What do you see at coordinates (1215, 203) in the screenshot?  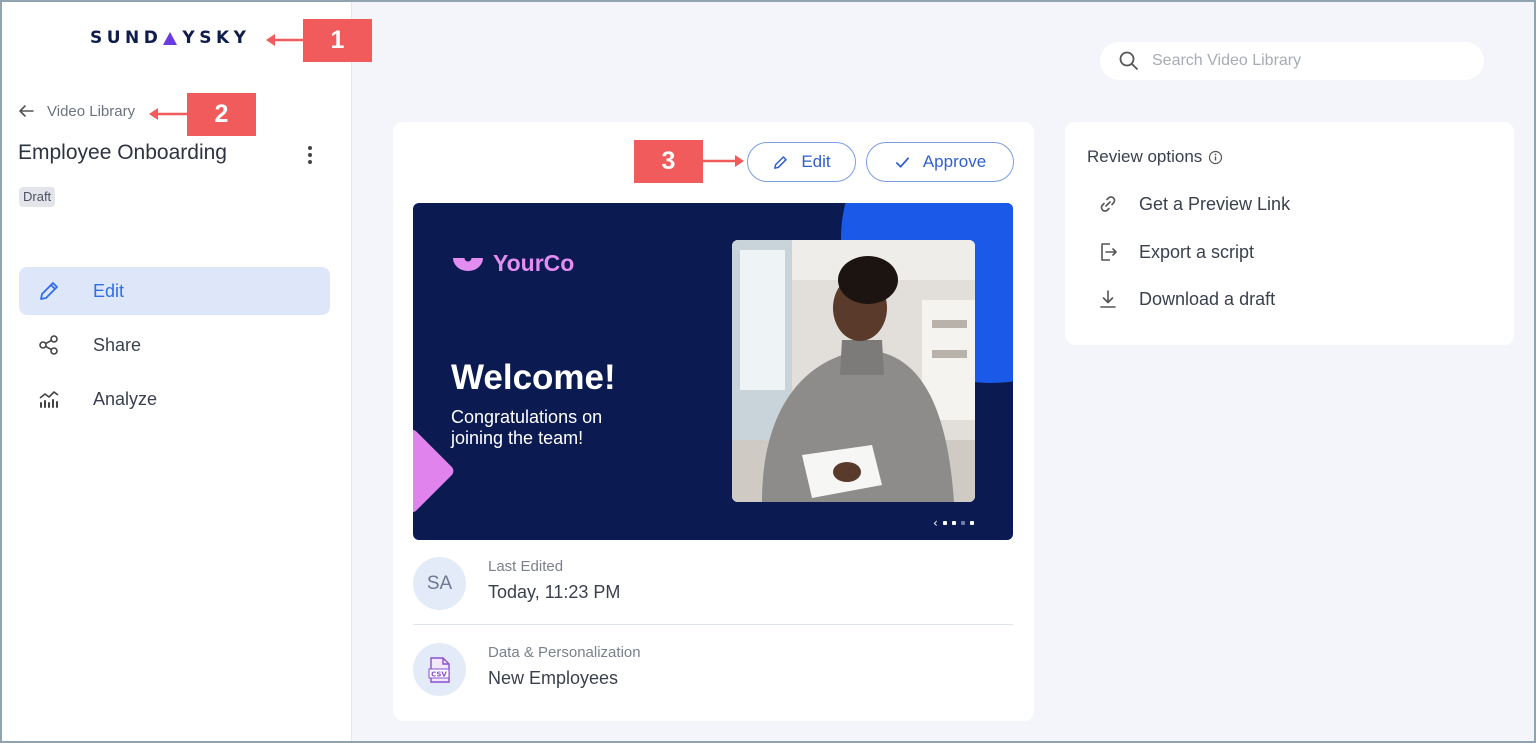 I see `option-label: Get a Preview Link` at bounding box center [1215, 203].